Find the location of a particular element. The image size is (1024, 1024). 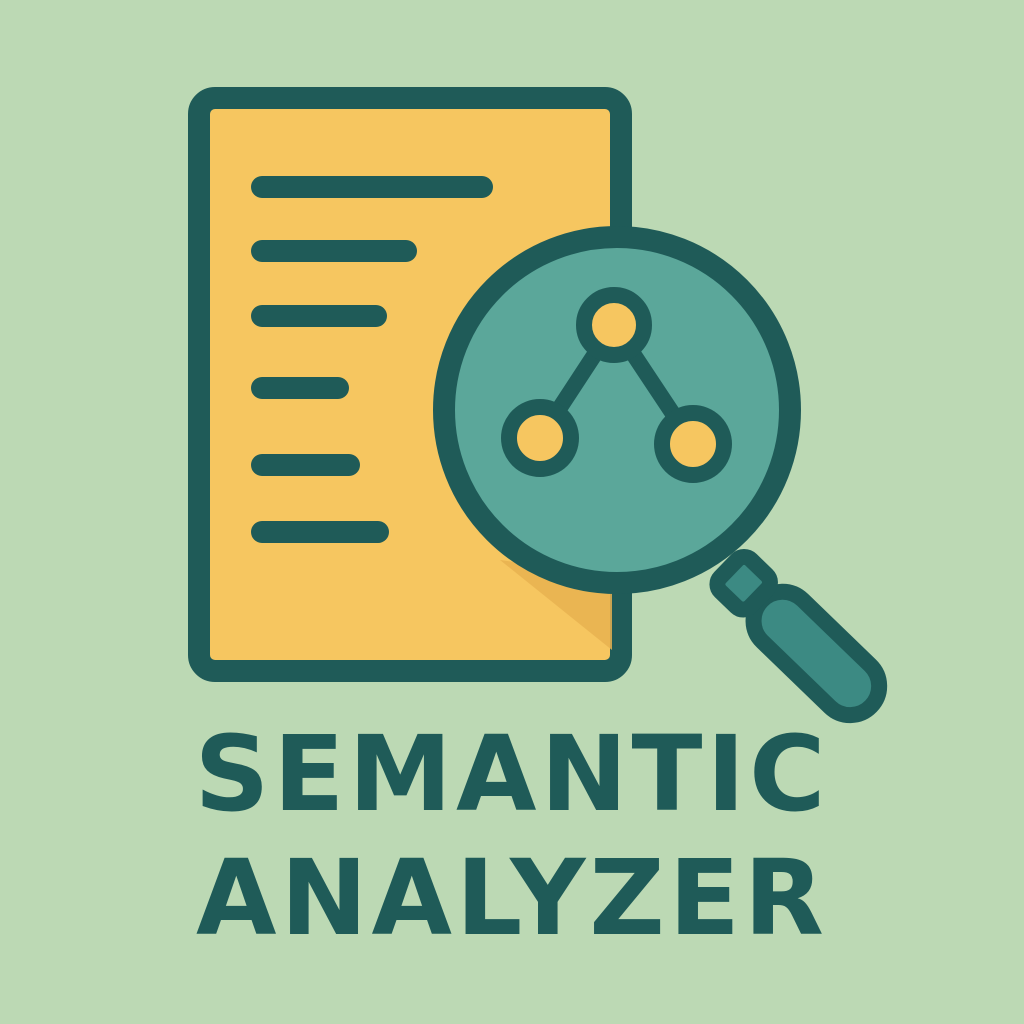

title-line-1: SEMANTIC is located at coordinates (512, 774).